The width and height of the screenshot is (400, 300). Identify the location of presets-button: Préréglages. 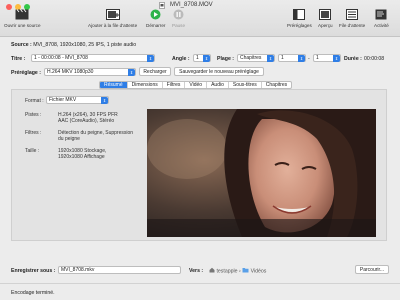
(299, 18).